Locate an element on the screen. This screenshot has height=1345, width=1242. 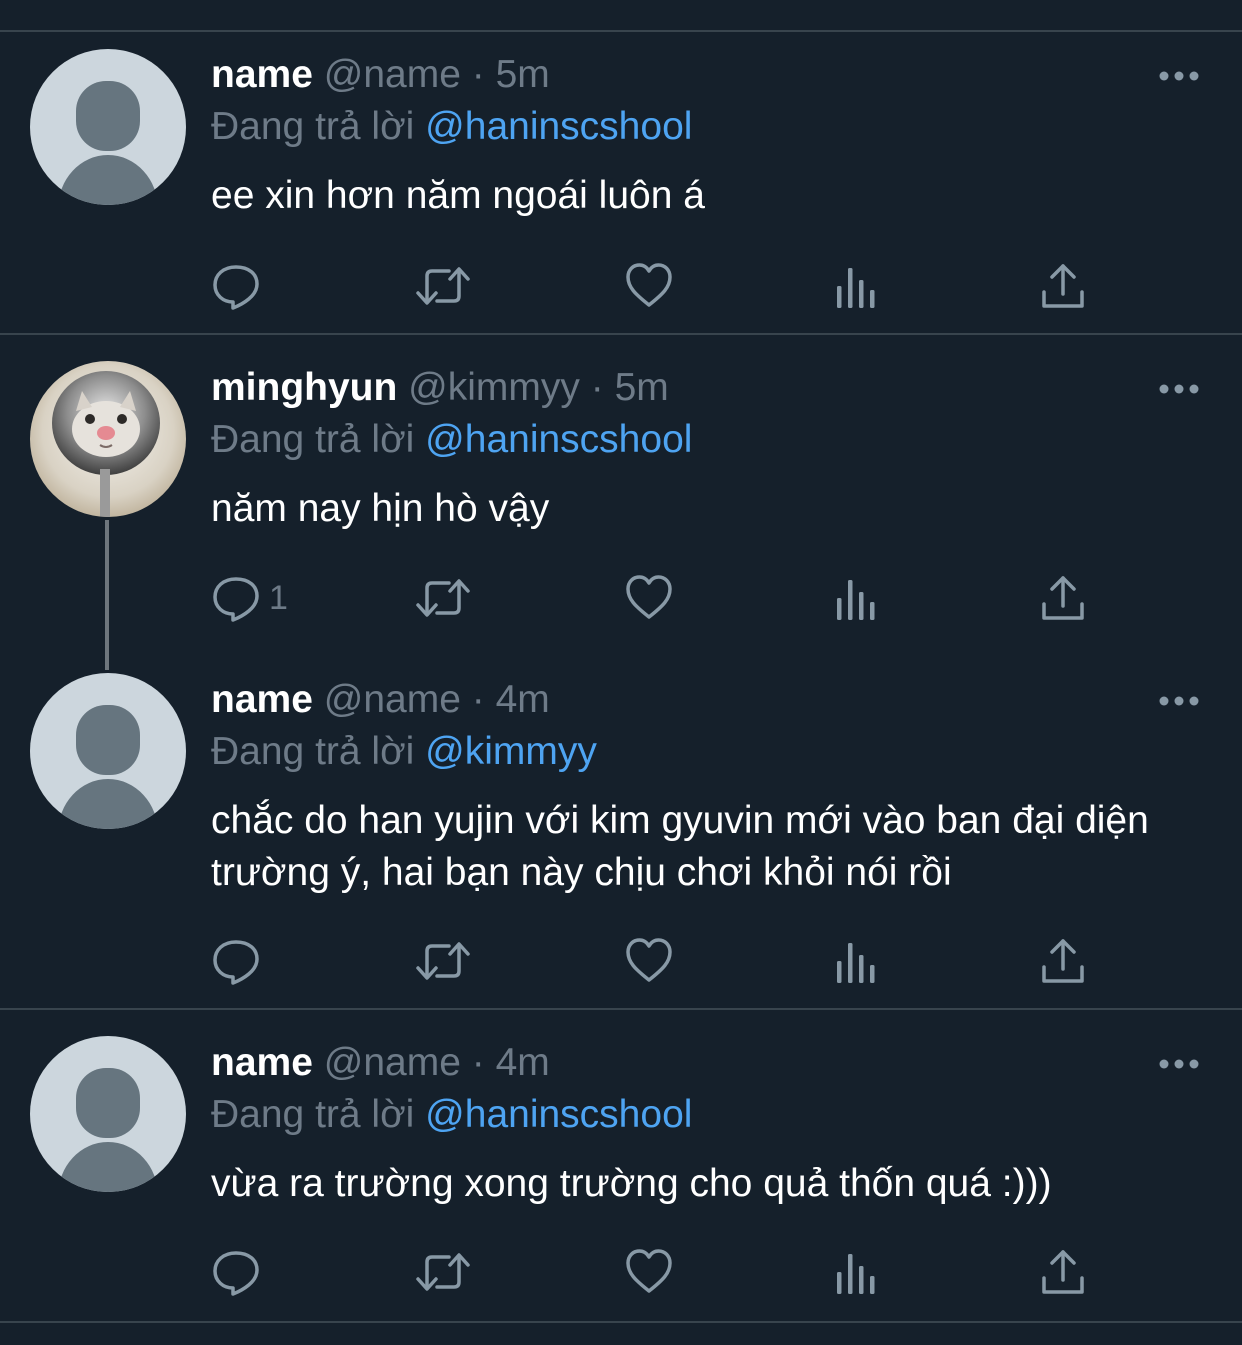
cat-spoon-avatar-icon is located at coordinates (108, 439).